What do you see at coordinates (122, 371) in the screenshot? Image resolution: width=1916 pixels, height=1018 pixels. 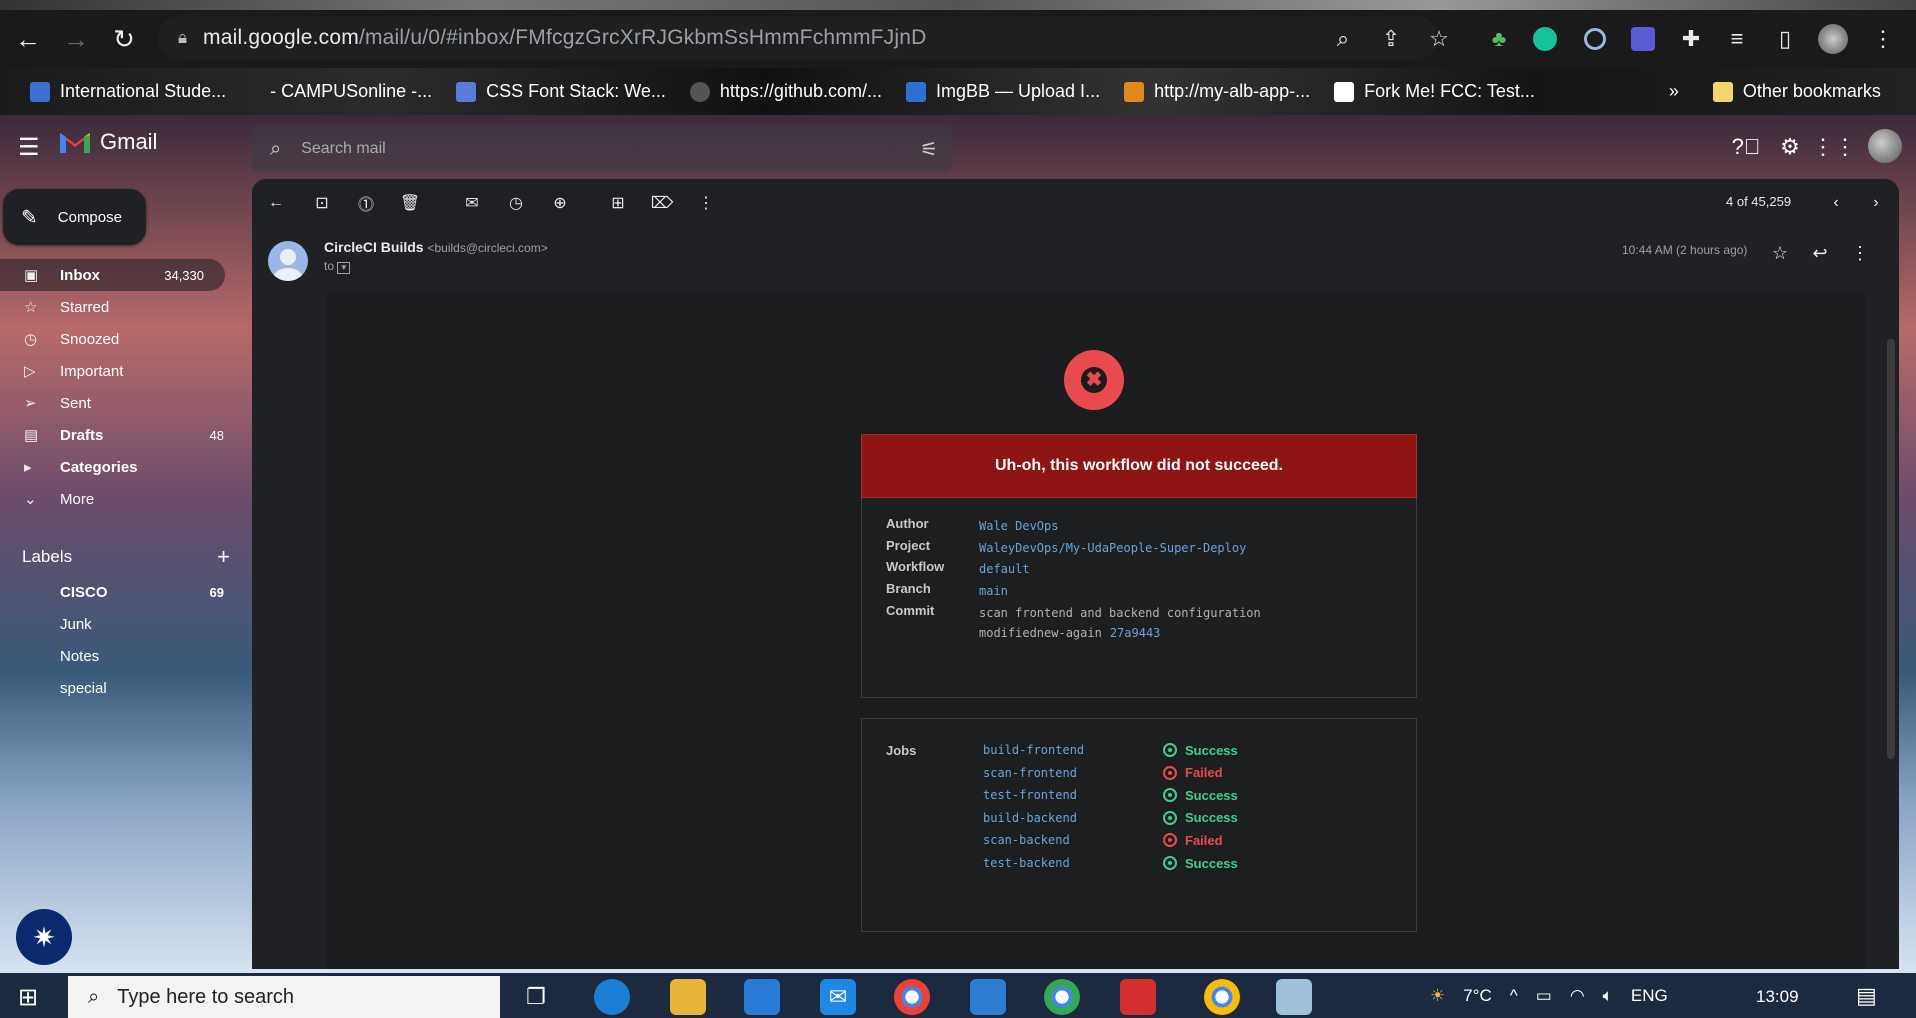 I see `sidebar-item-important: ▷ Important` at bounding box center [122, 371].